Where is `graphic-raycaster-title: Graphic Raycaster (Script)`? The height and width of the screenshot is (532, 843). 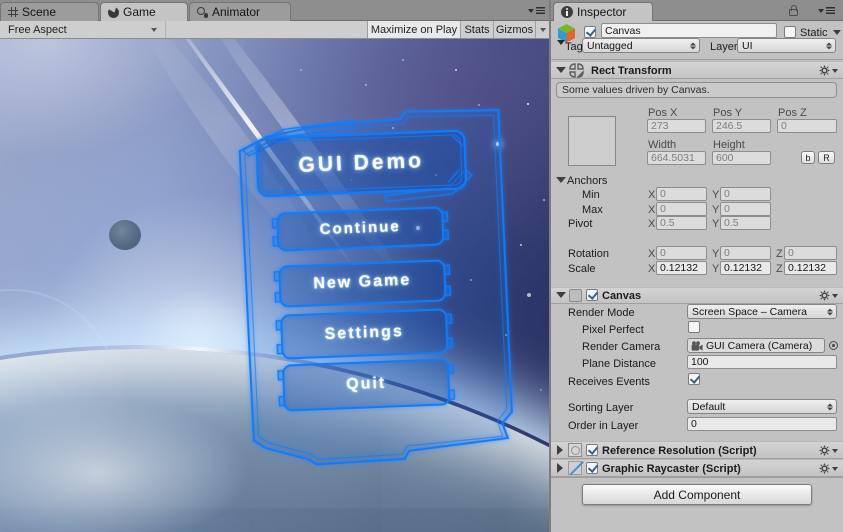 graphic-raycaster-title: Graphic Raycaster (Script) is located at coordinates (671, 469).